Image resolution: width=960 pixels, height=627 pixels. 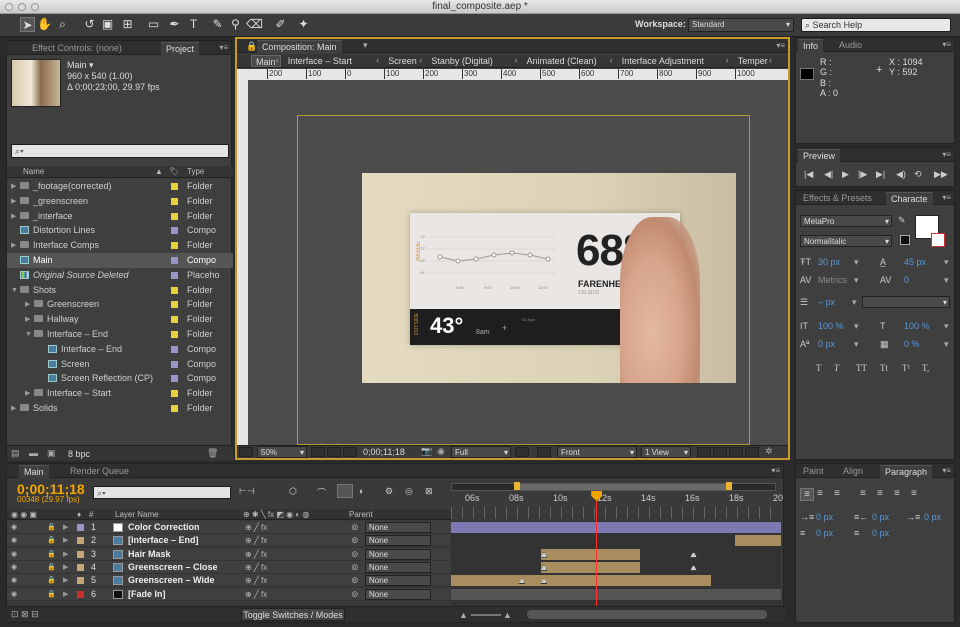 I want to click on faux-bold-button: T, so click(x=819, y=368).